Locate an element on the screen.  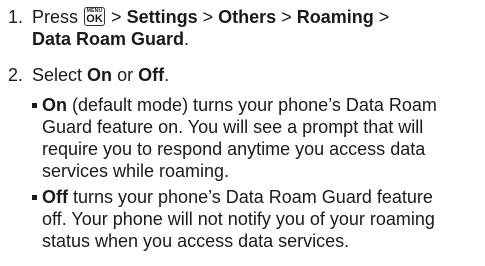
step-1-line-2: Data Roam Guard. is located at coordinates (257, 39).